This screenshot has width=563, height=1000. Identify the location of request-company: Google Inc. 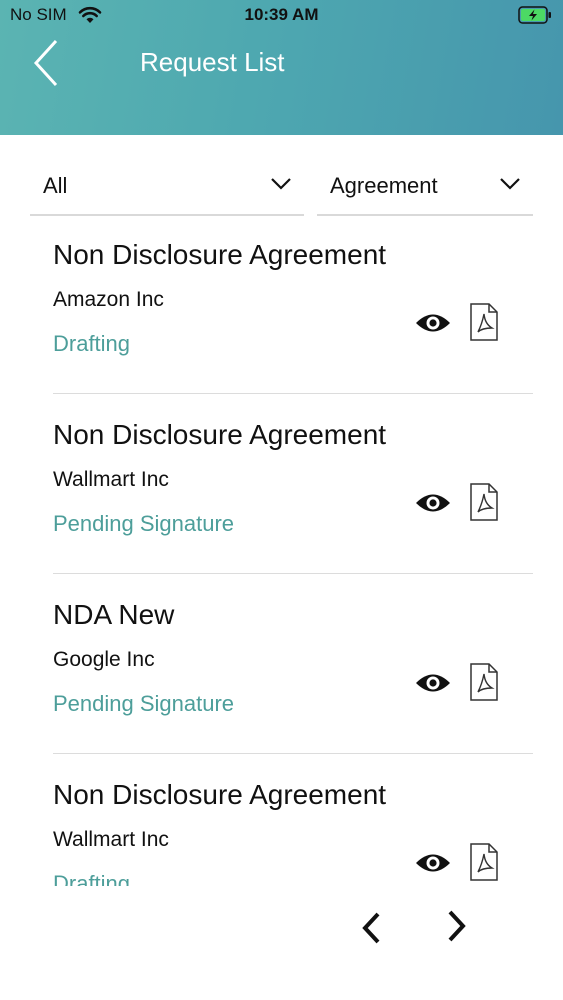
(104, 659).